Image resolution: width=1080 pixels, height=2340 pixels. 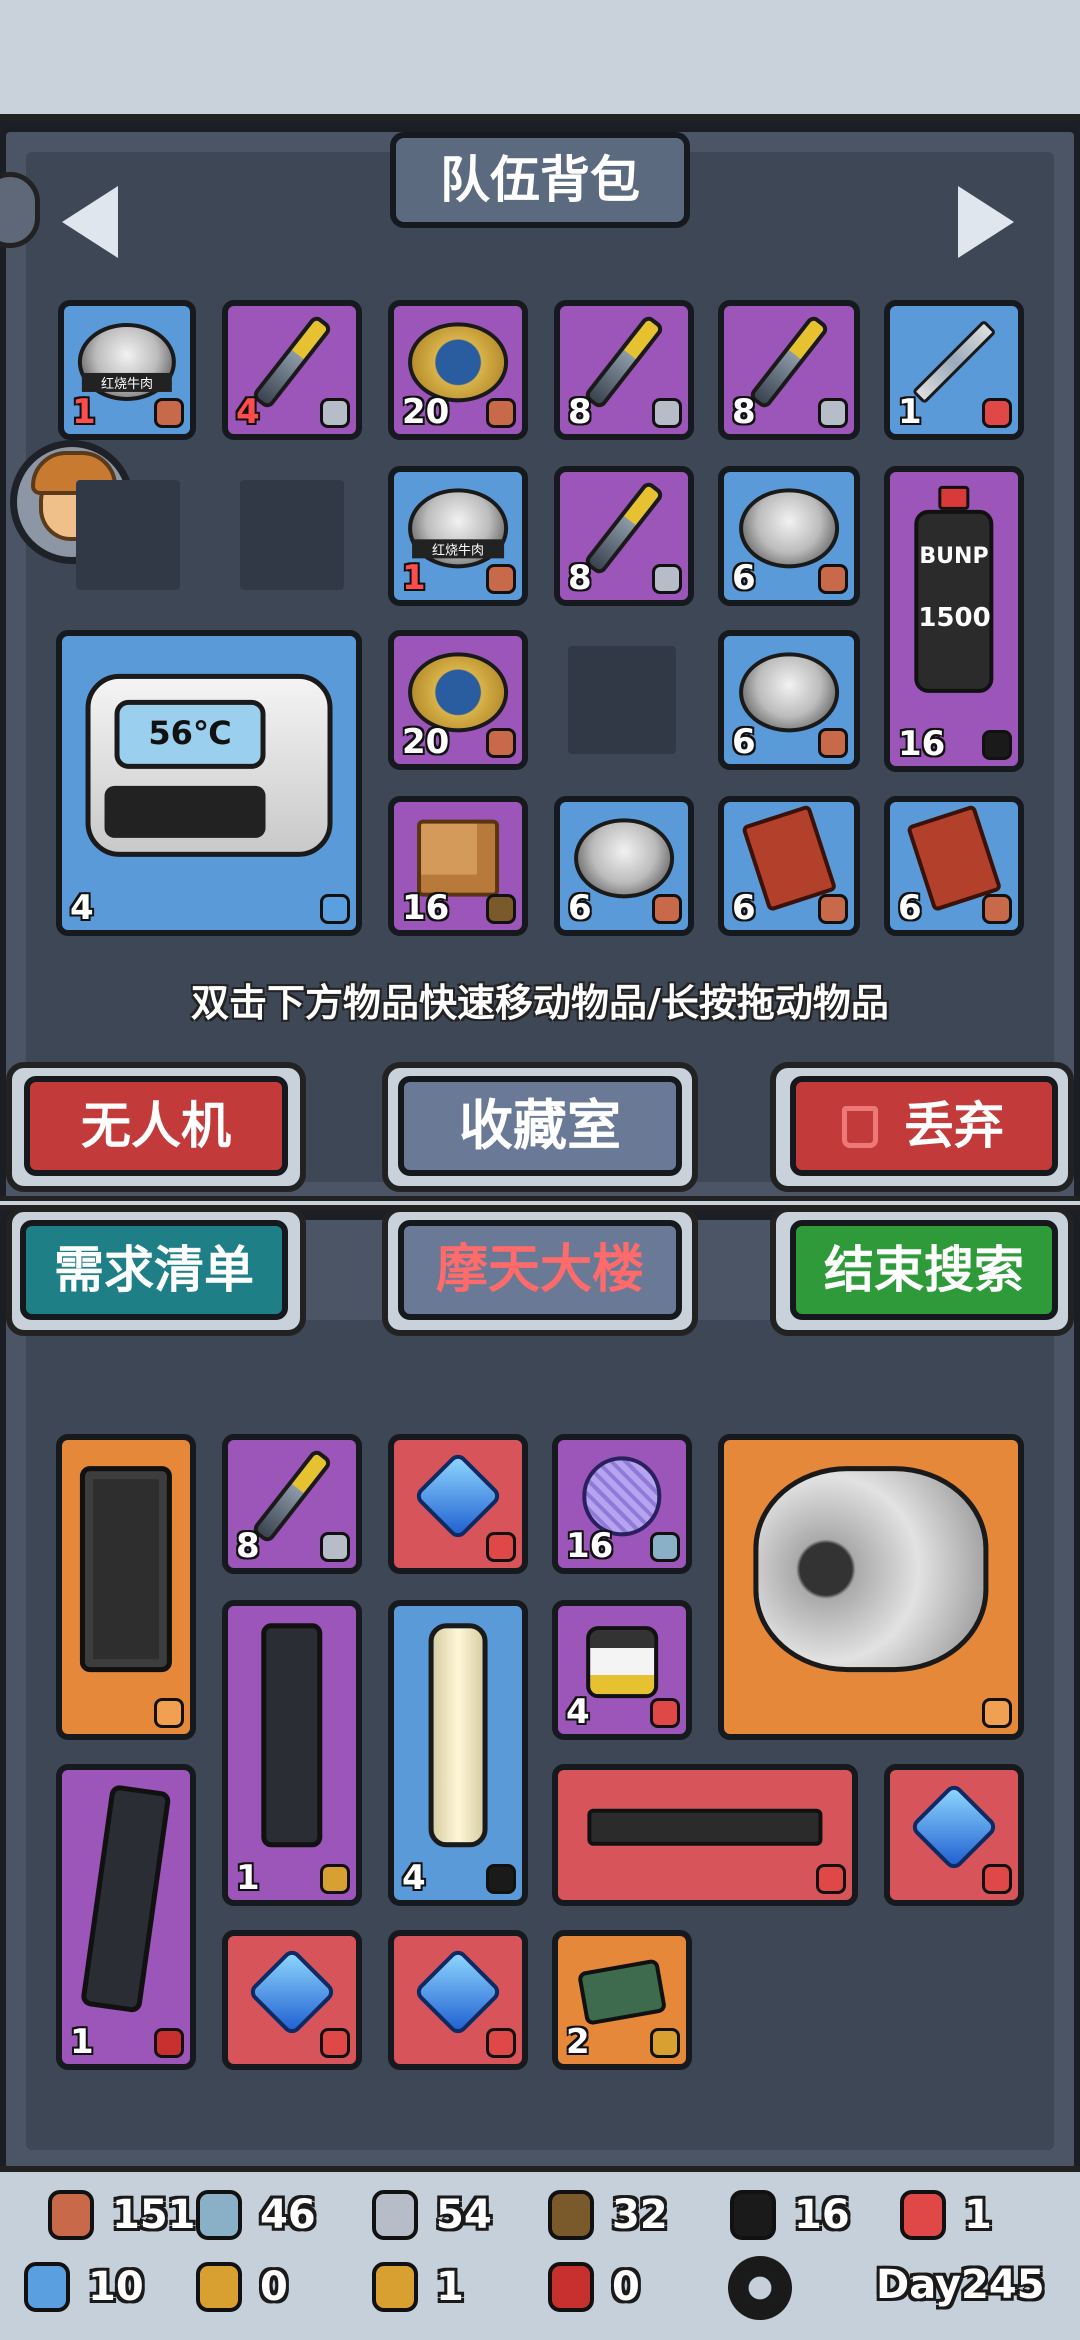 What do you see at coordinates (90, 222) in the screenshot?
I see `prev-page-arrow-icon` at bounding box center [90, 222].